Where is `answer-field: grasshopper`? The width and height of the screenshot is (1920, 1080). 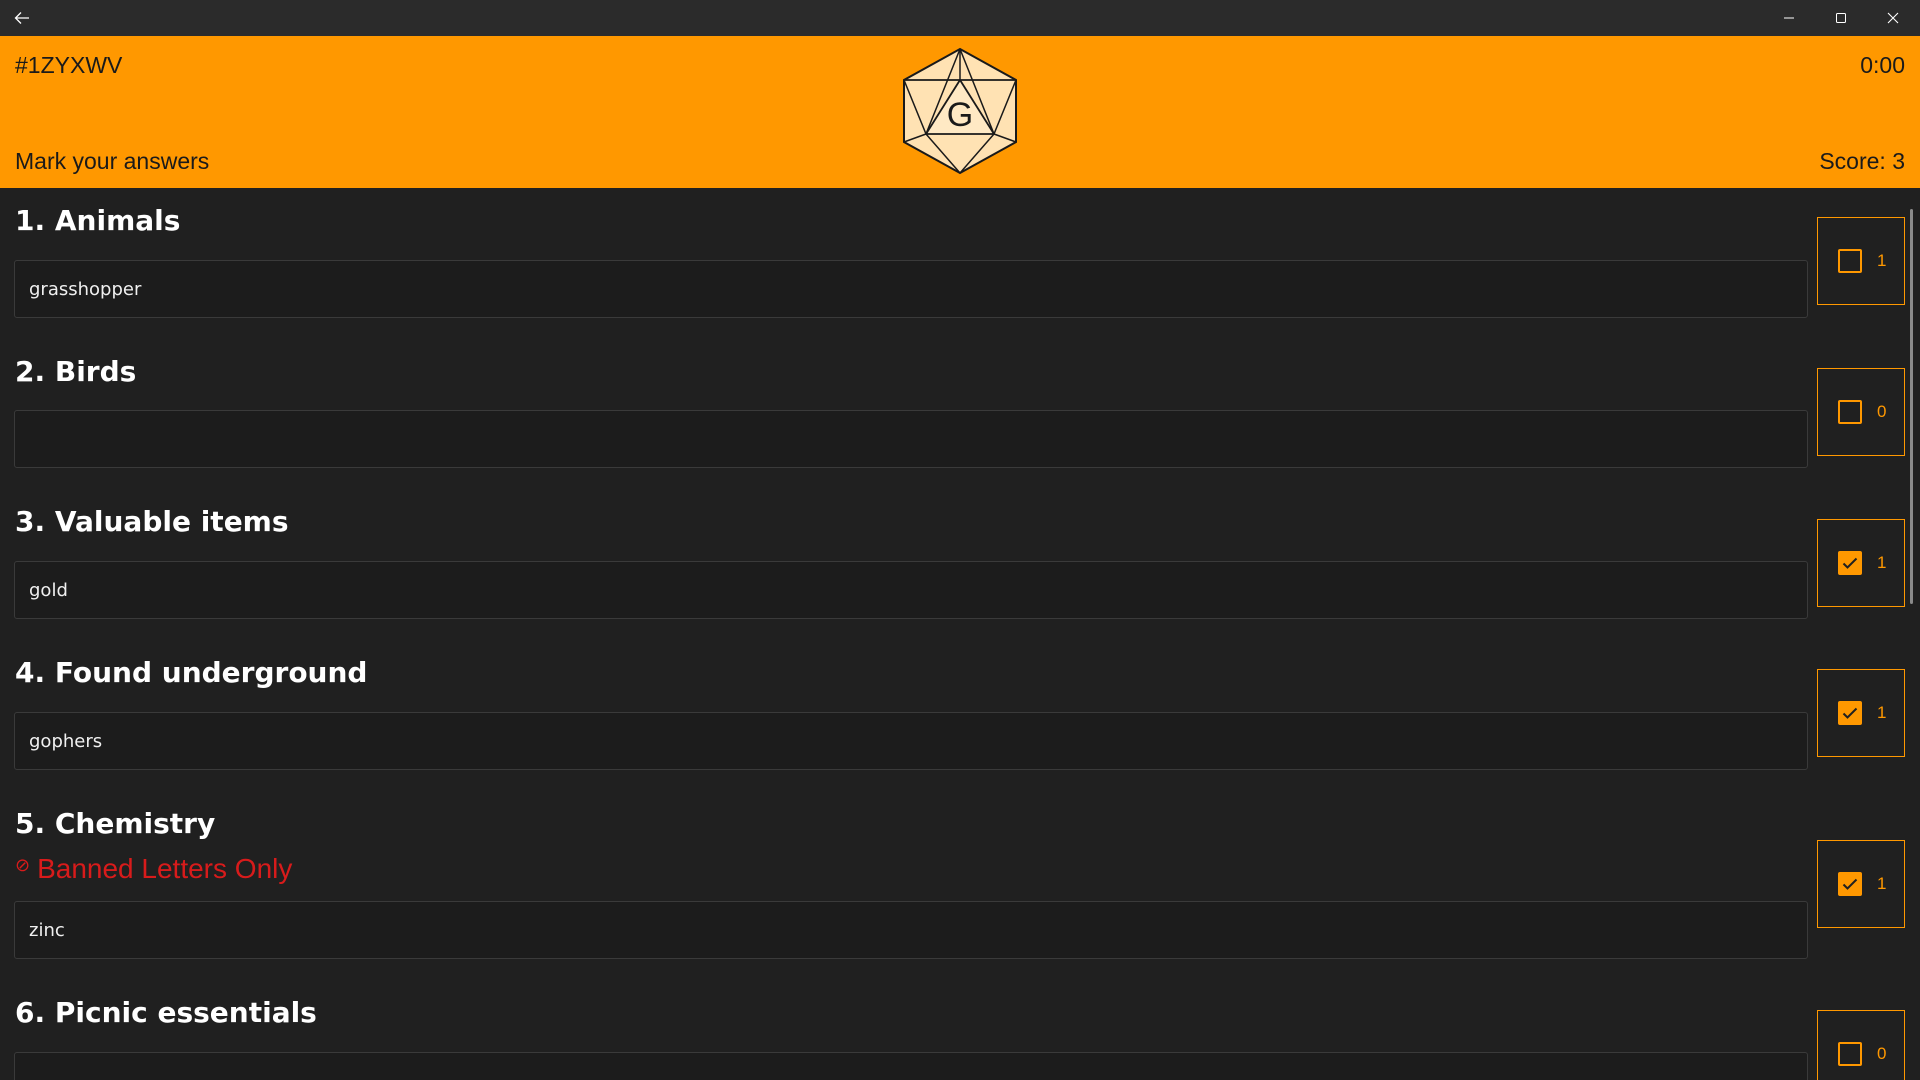
answer-field: grasshopper is located at coordinates (911, 289).